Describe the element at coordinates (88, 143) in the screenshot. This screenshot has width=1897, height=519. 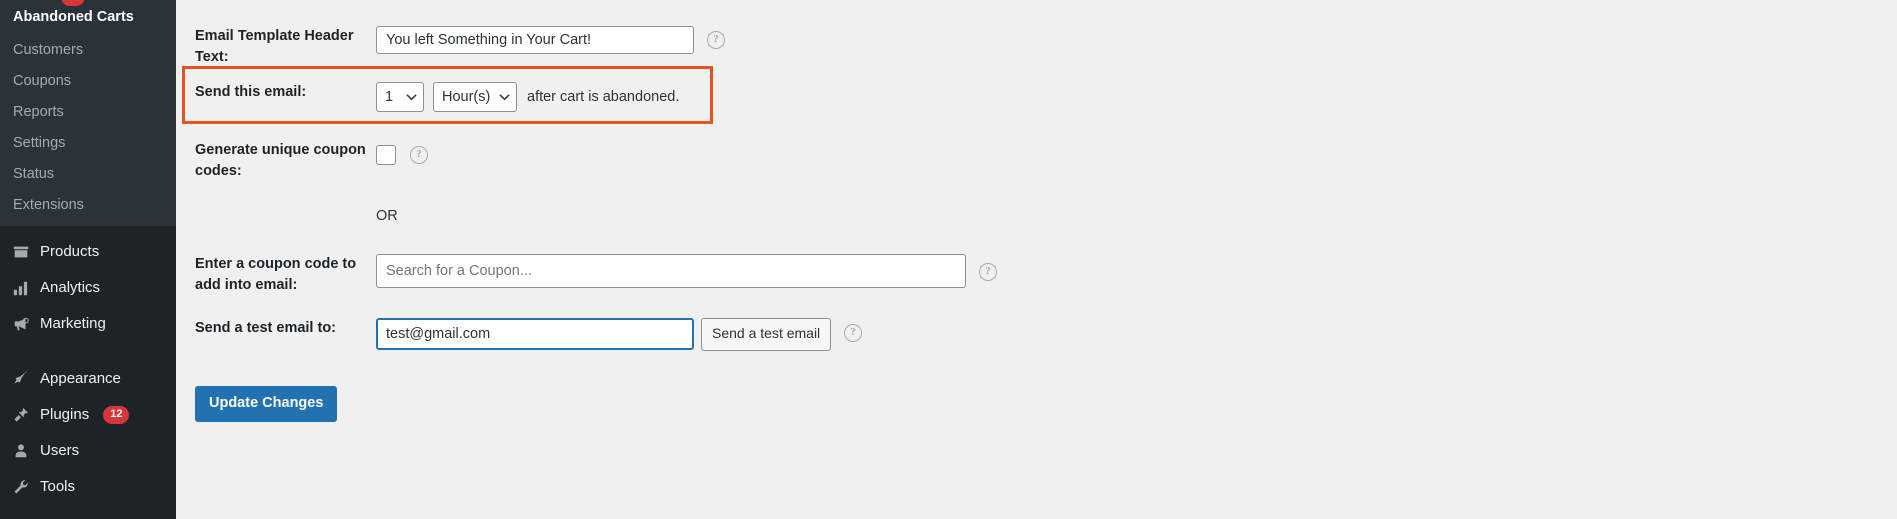
I see `sidebar-item-settings: Settings` at that location.